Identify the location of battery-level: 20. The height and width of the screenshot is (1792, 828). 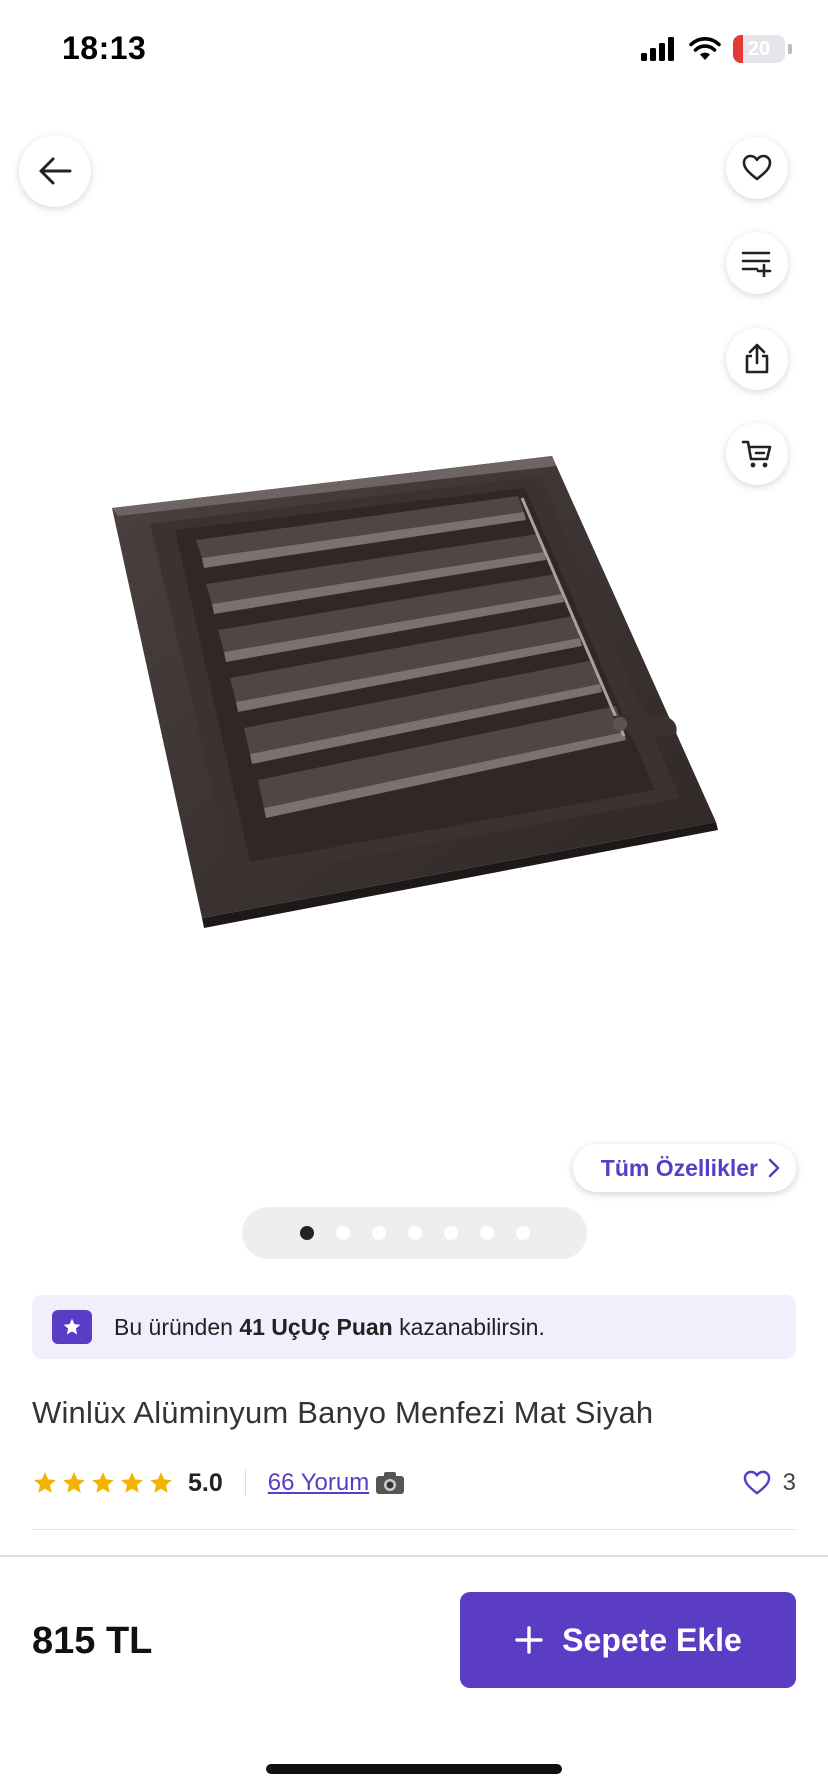
(759, 48).